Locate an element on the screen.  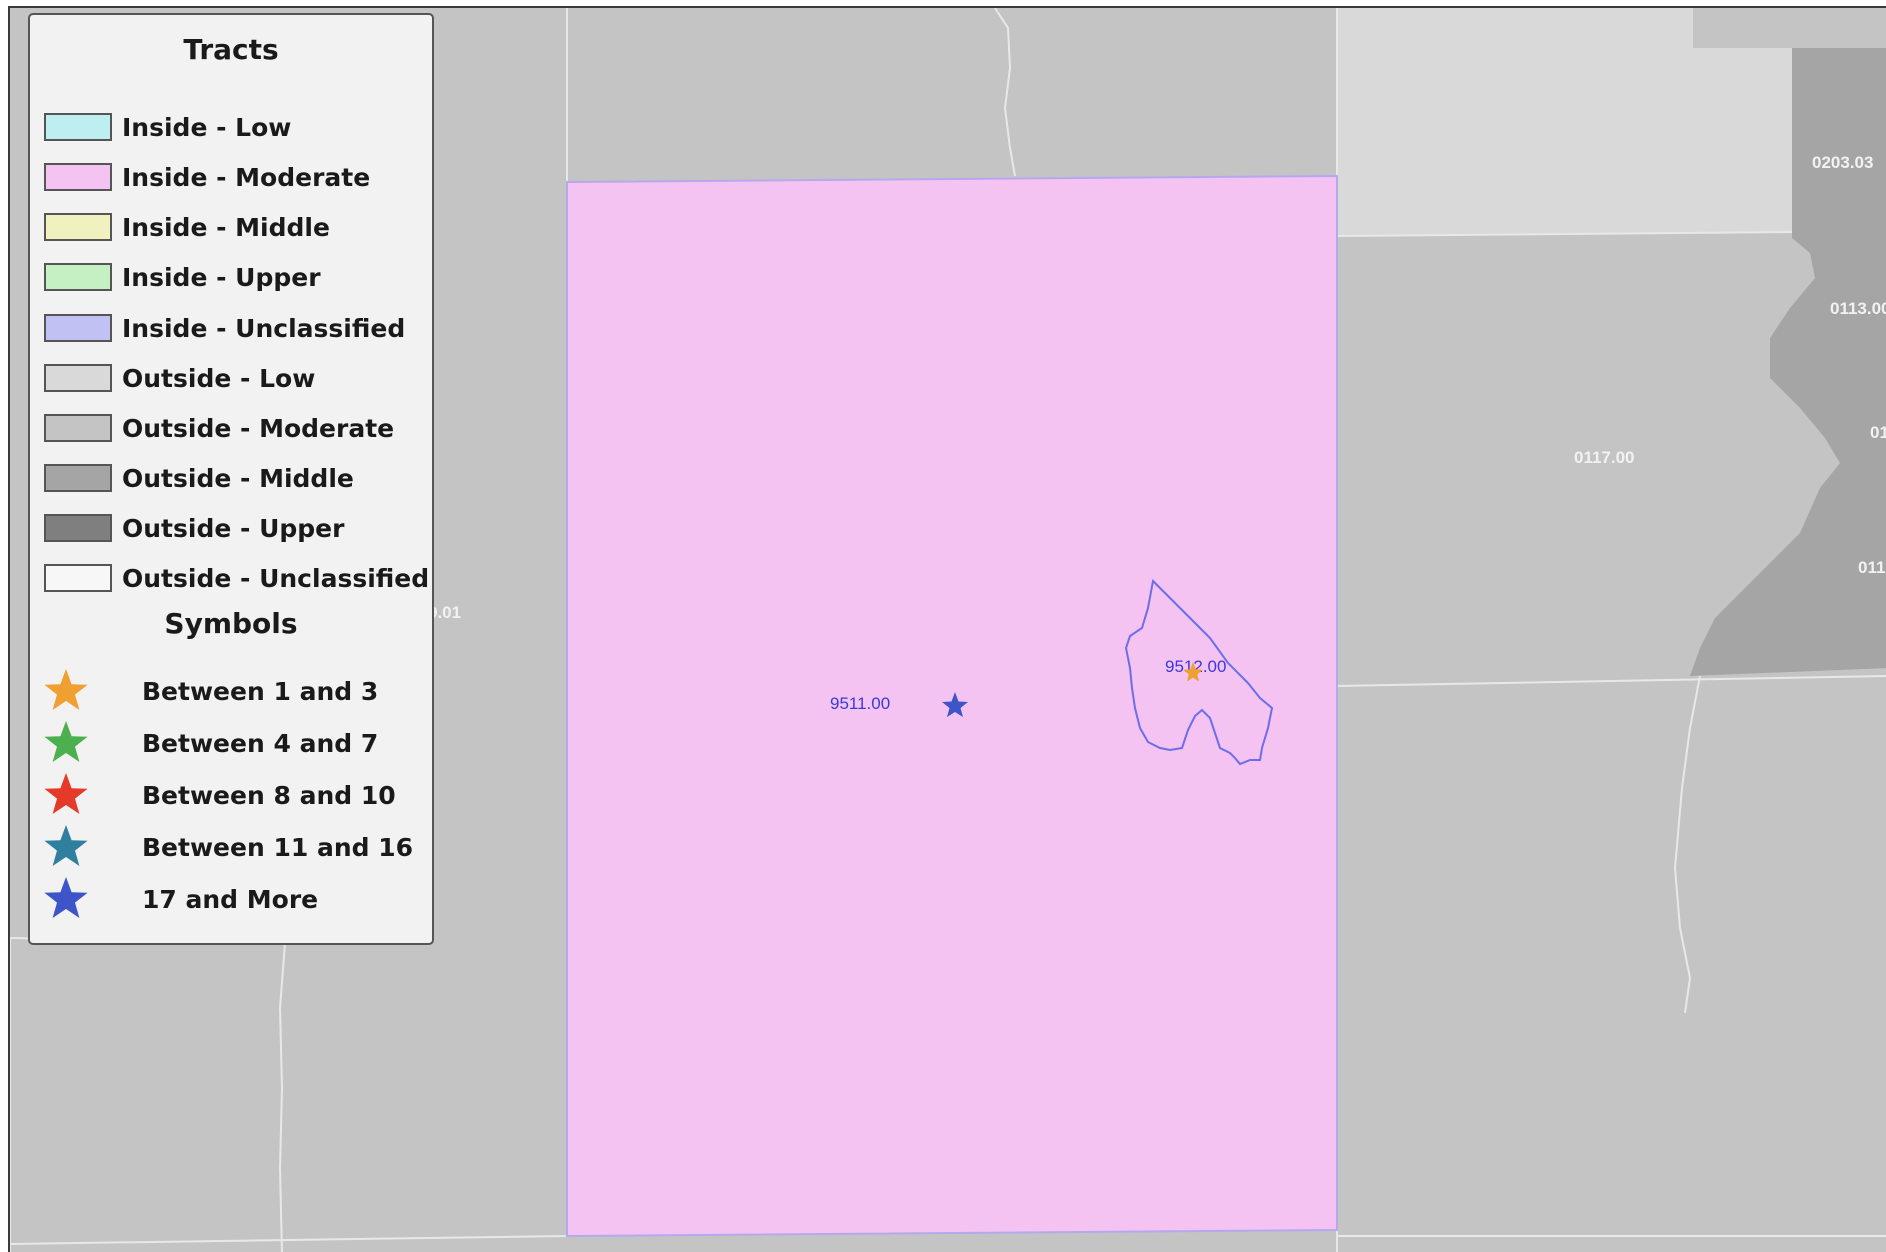
legend-symbol-between-11-and-16: Between 11 and 16 is located at coordinates (227, 847).